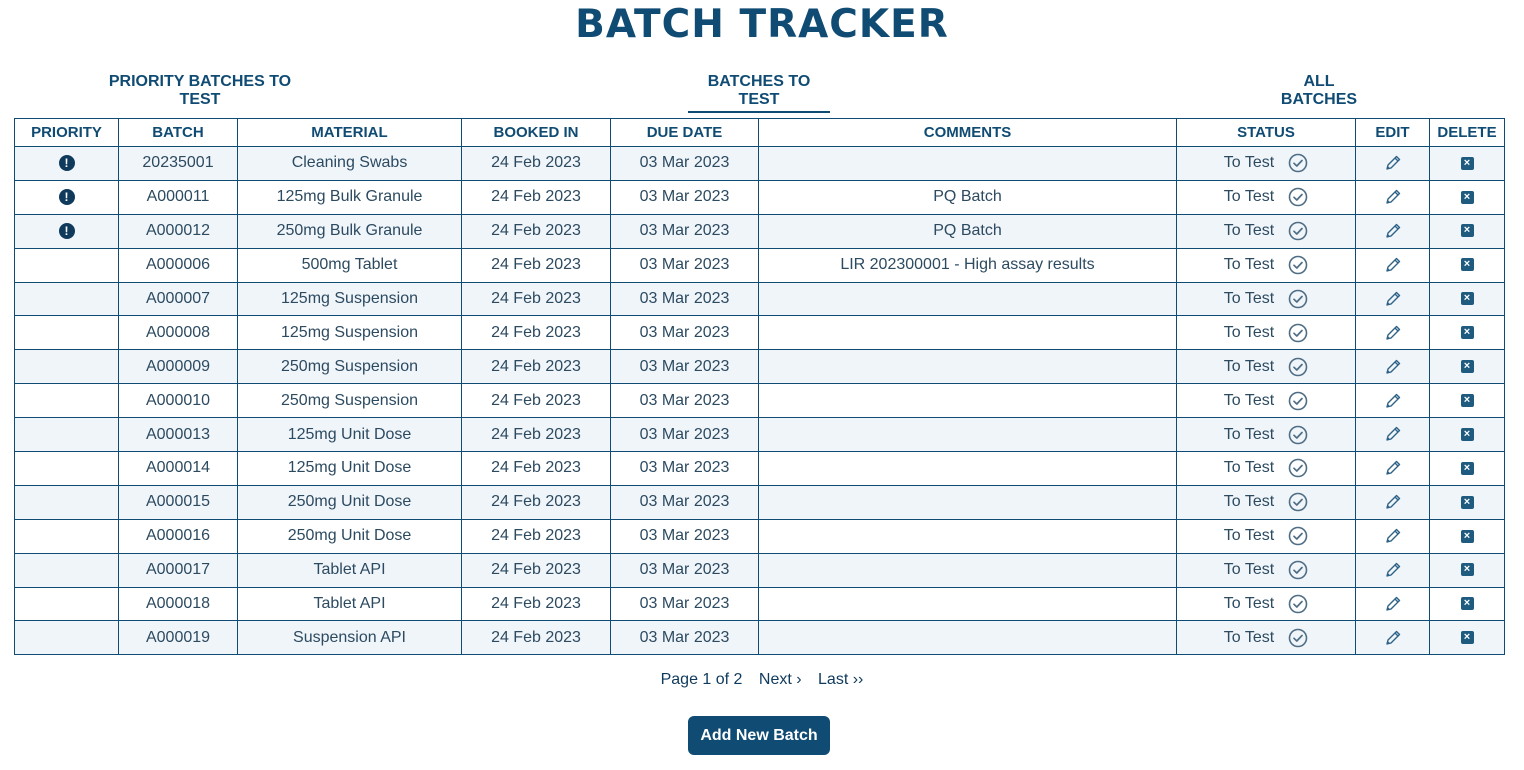  Describe the element at coordinates (349, 132) in the screenshot. I see `column-header-material: MATERIAL` at that location.